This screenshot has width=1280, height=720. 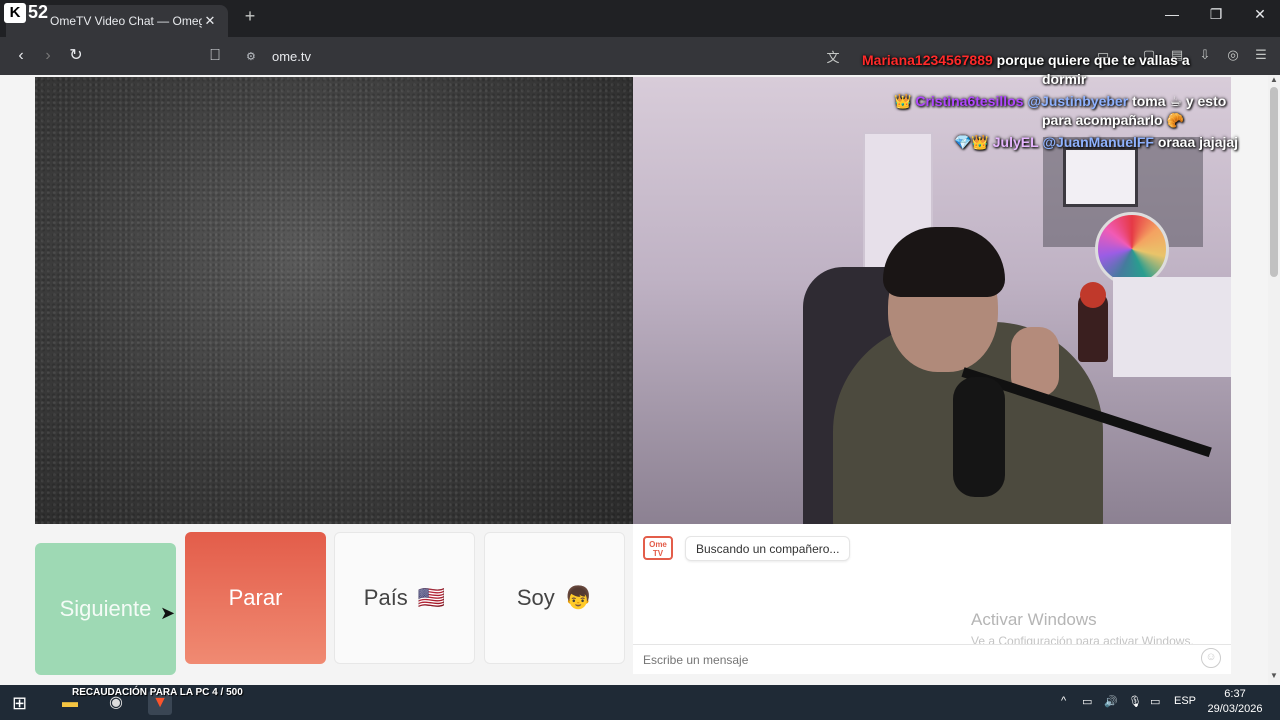 What do you see at coordinates (578, 597) in the screenshot?
I see `boy-icon: 👦` at bounding box center [578, 597].